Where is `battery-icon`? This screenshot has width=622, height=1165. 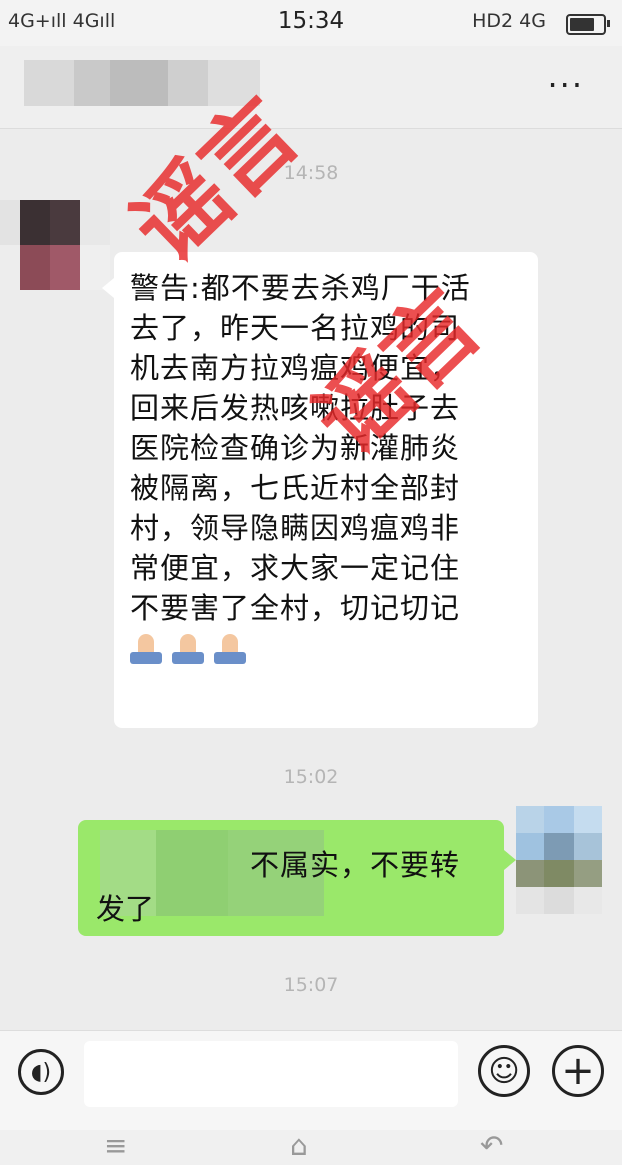 battery-icon is located at coordinates (588, 24).